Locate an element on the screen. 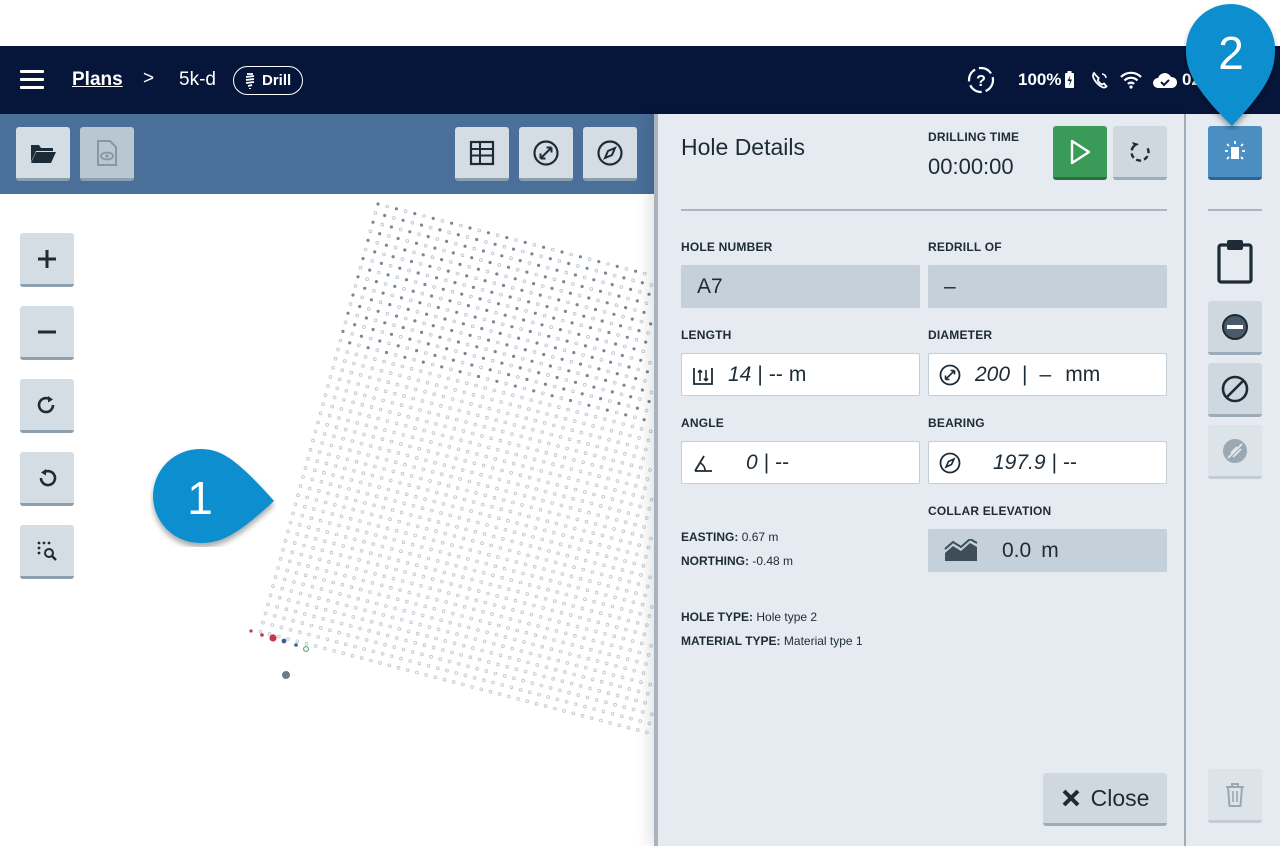  rotate-counterclockwise-button is located at coordinates (47, 479).